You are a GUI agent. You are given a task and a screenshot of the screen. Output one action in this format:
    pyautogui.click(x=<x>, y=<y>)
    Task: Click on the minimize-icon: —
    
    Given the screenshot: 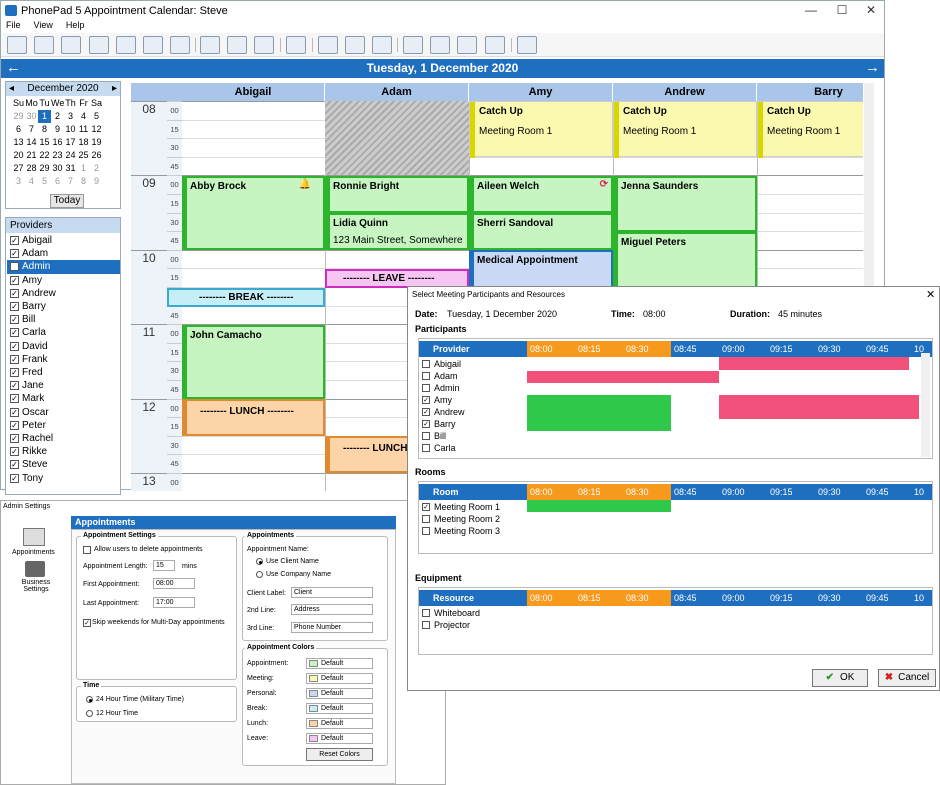 What is the action you would take?
    pyautogui.click(x=811, y=11)
    